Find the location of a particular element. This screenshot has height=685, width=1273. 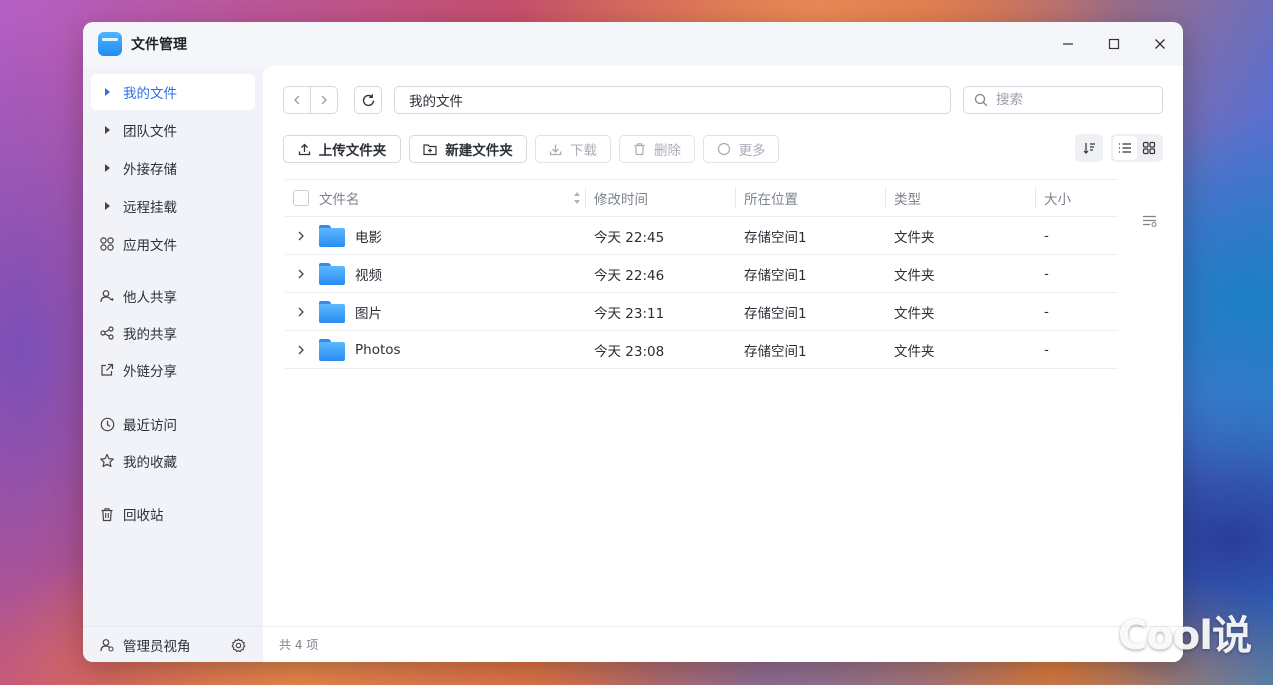

sidebar-item-label: 他人共享 is located at coordinates (150, 298).